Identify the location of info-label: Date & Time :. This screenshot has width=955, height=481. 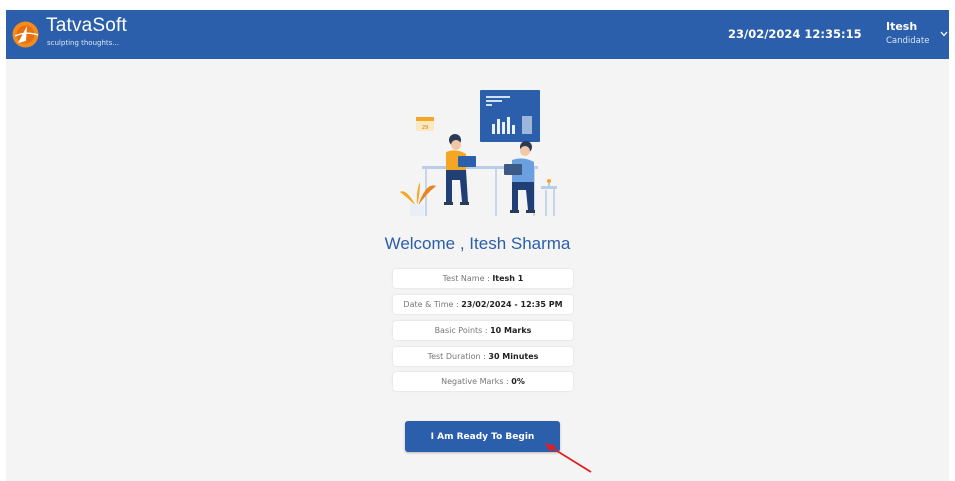
(432, 304).